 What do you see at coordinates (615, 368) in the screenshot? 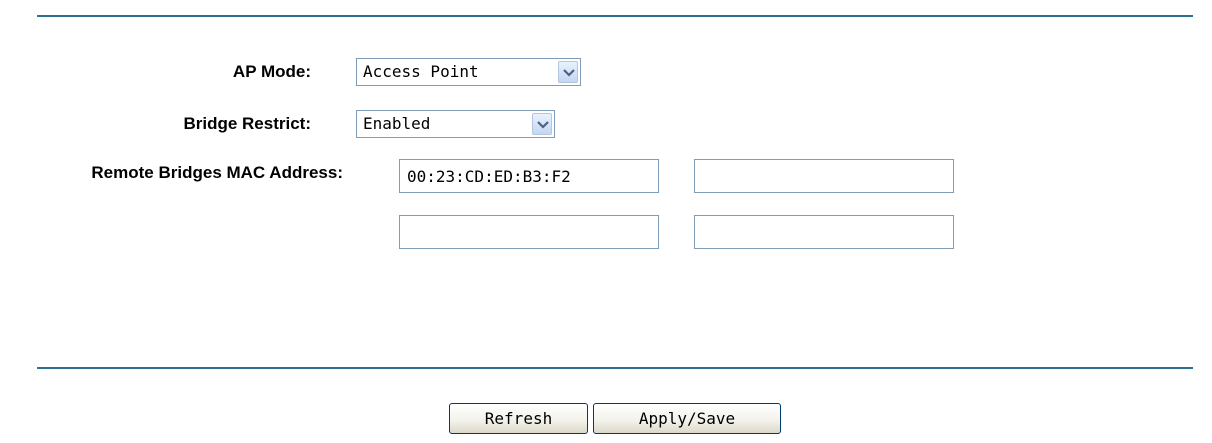
I see `bottom-divider` at bounding box center [615, 368].